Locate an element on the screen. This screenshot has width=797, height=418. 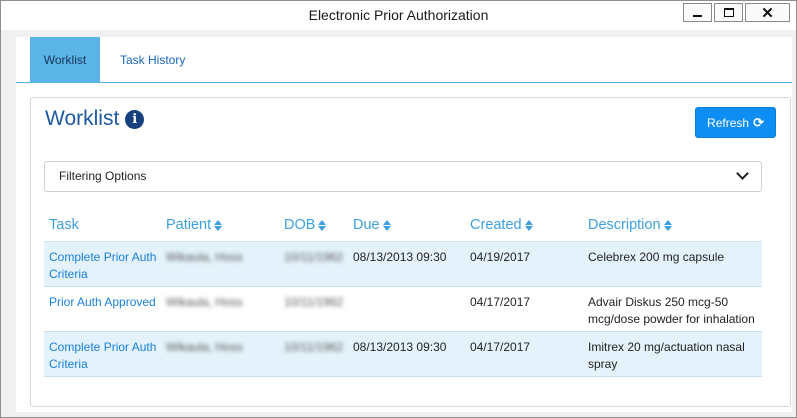
column-header-due: Due is located at coordinates (372, 225).